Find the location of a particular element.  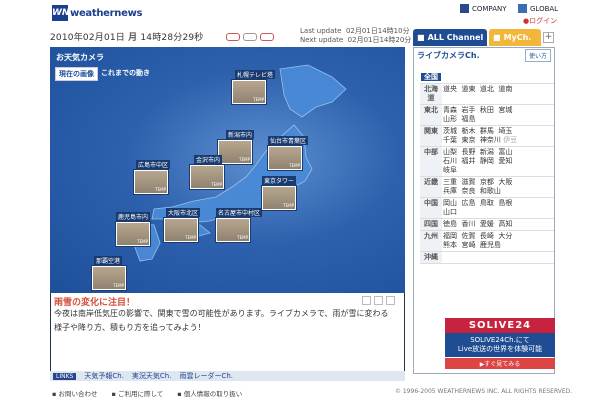

cam-label-hiroshima: 広島市中区 is located at coordinates (153, 164).